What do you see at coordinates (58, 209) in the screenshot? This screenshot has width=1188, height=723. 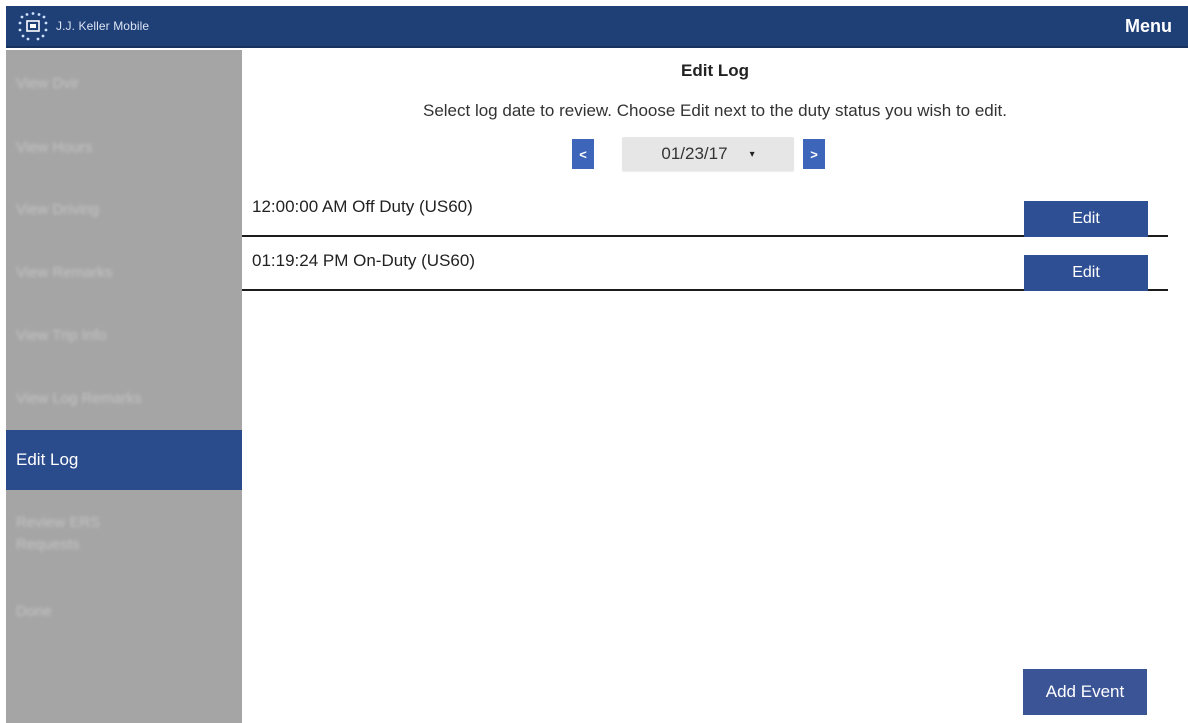 I see `sidebar-item-label: View Driving` at bounding box center [58, 209].